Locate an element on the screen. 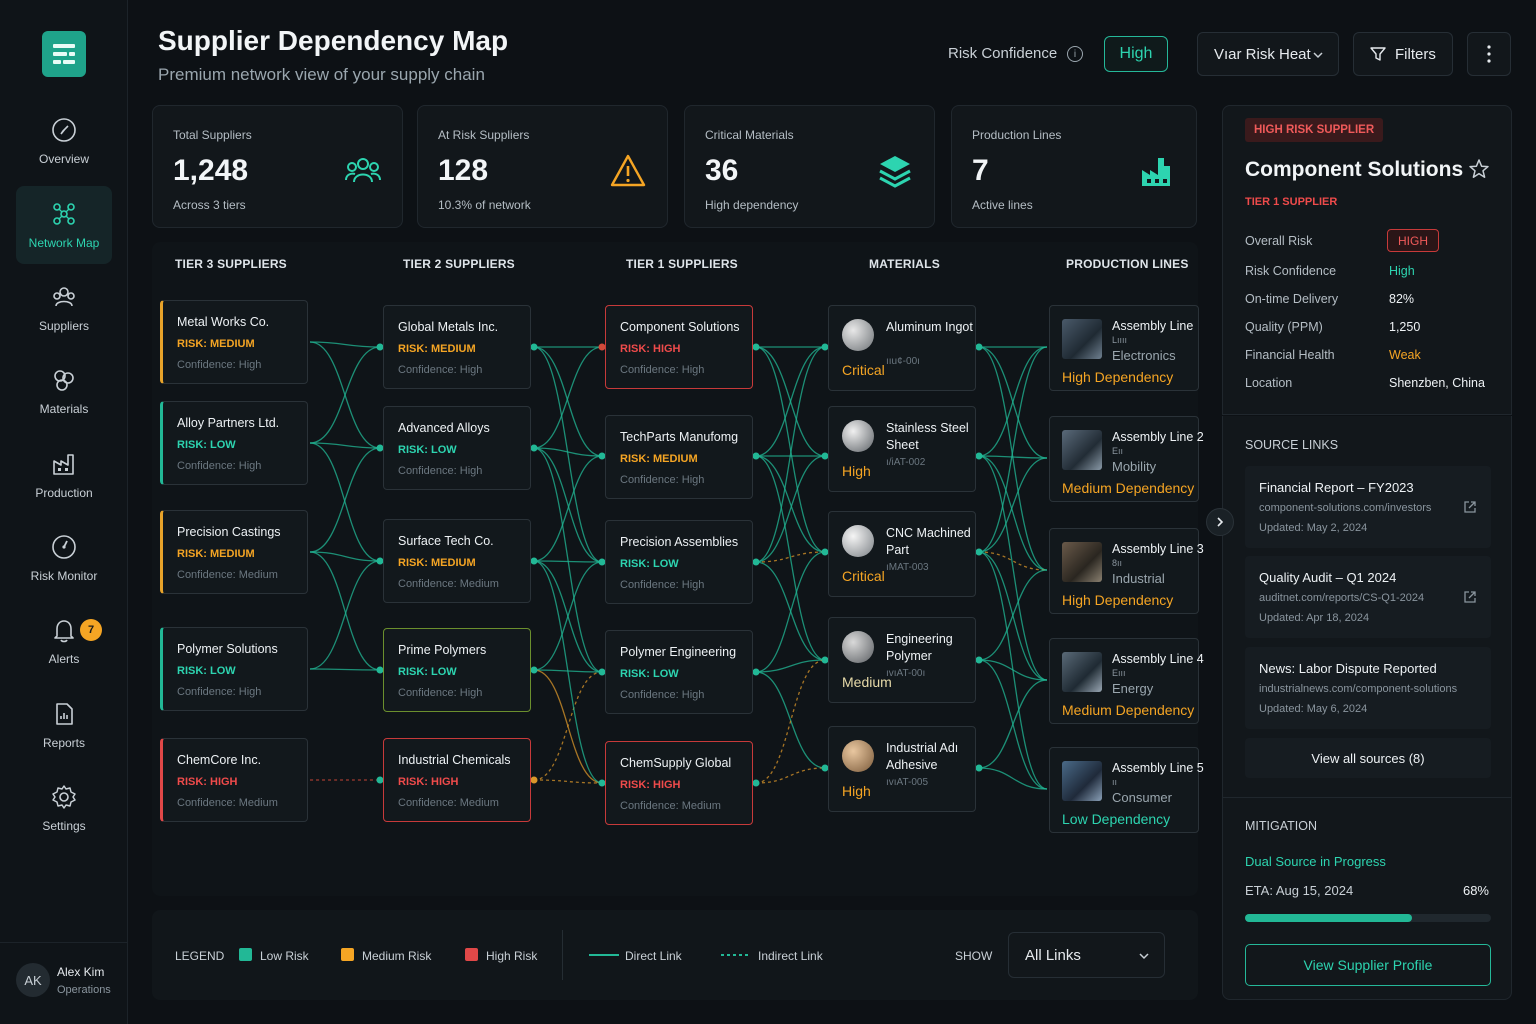  tier2-node-advanced-alloys: Advanced Alloys RISK: LOW Confidence: High is located at coordinates (457, 448).